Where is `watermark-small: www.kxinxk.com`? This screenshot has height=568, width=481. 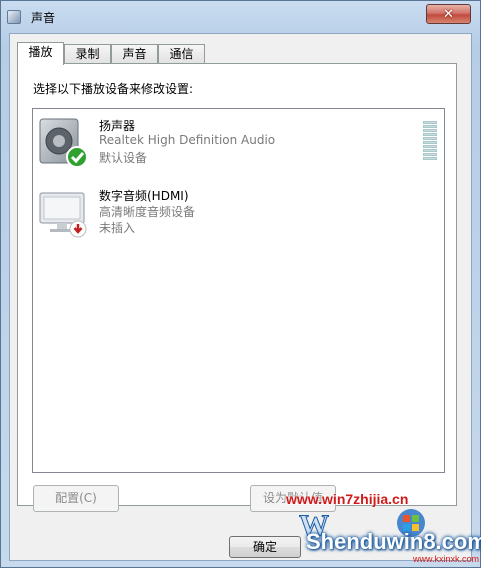
watermark-small: www.kxinxk.com is located at coordinates (446, 559).